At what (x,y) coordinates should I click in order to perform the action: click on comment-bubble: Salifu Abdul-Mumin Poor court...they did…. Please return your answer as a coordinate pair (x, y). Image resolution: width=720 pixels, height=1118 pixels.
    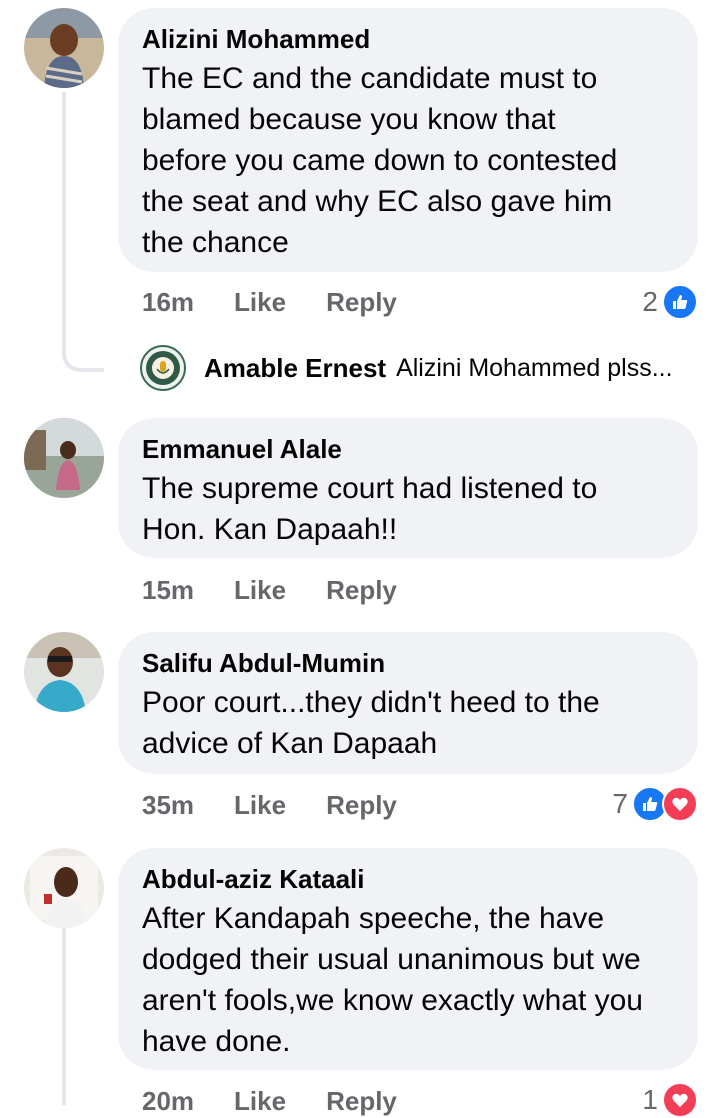
    Looking at the image, I should click on (408, 703).